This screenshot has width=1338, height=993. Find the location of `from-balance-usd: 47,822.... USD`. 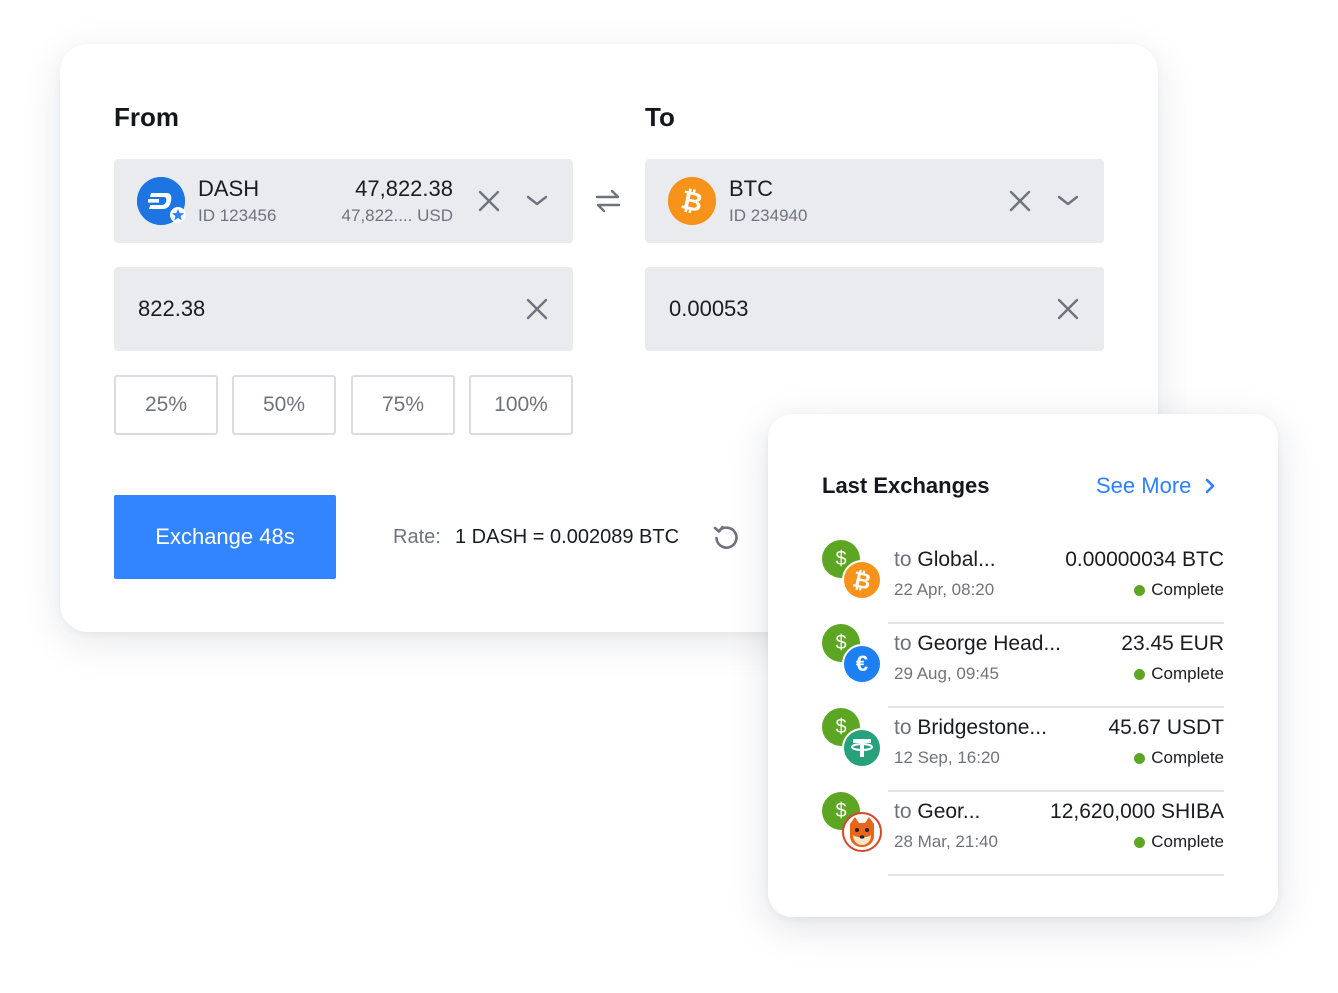

from-balance-usd: 47,822.... USD is located at coordinates (397, 215).